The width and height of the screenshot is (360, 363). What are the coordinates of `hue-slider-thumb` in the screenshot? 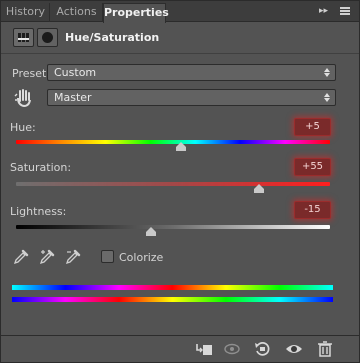 It's located at (181, 146).